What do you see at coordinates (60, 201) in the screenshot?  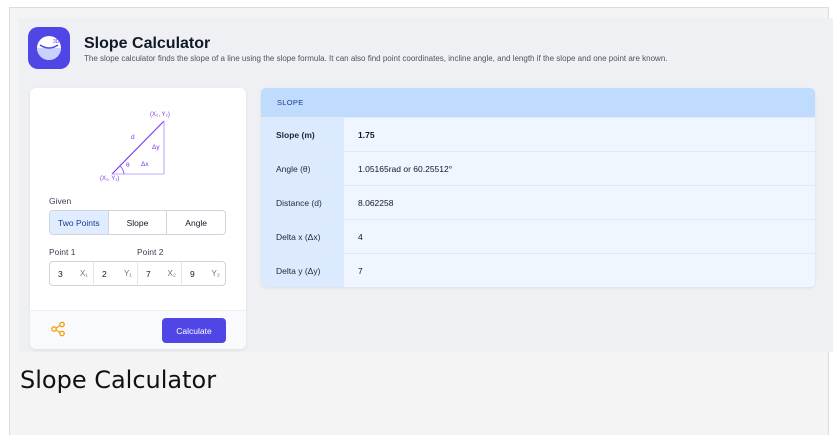 I see `given-label: Given` at bounding box center [60, 201].